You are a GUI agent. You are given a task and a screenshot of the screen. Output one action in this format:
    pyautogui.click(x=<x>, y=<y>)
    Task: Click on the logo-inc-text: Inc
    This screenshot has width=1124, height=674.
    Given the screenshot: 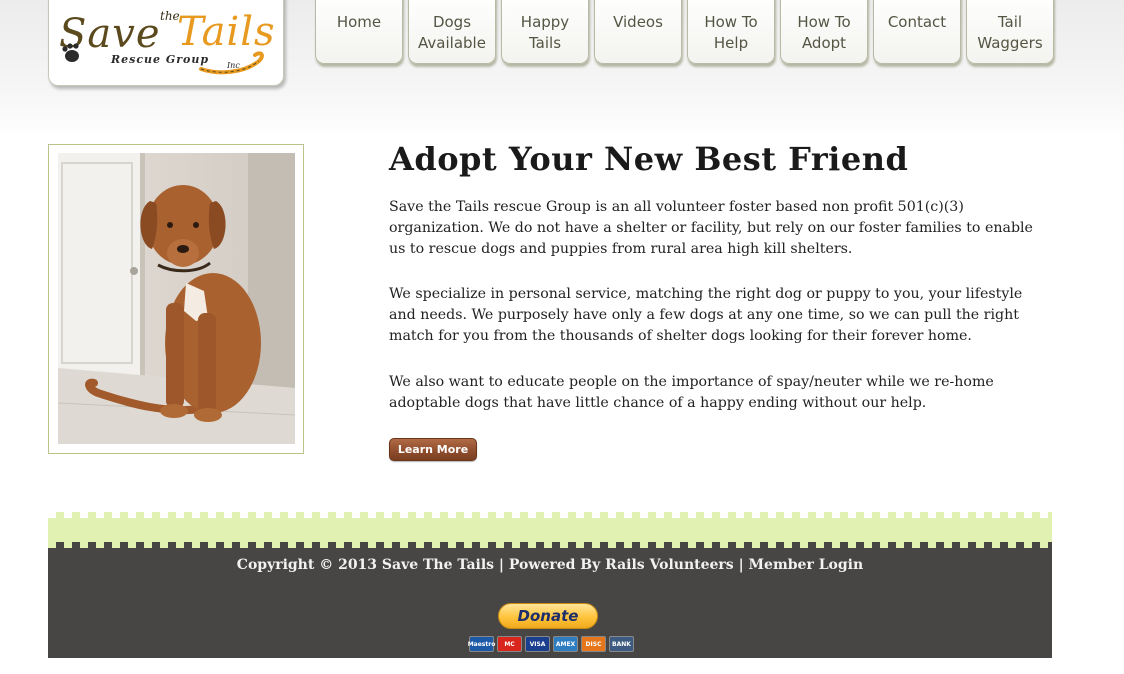 What is the action you would take?
    pyautogui.click(x=233, y=65)
    